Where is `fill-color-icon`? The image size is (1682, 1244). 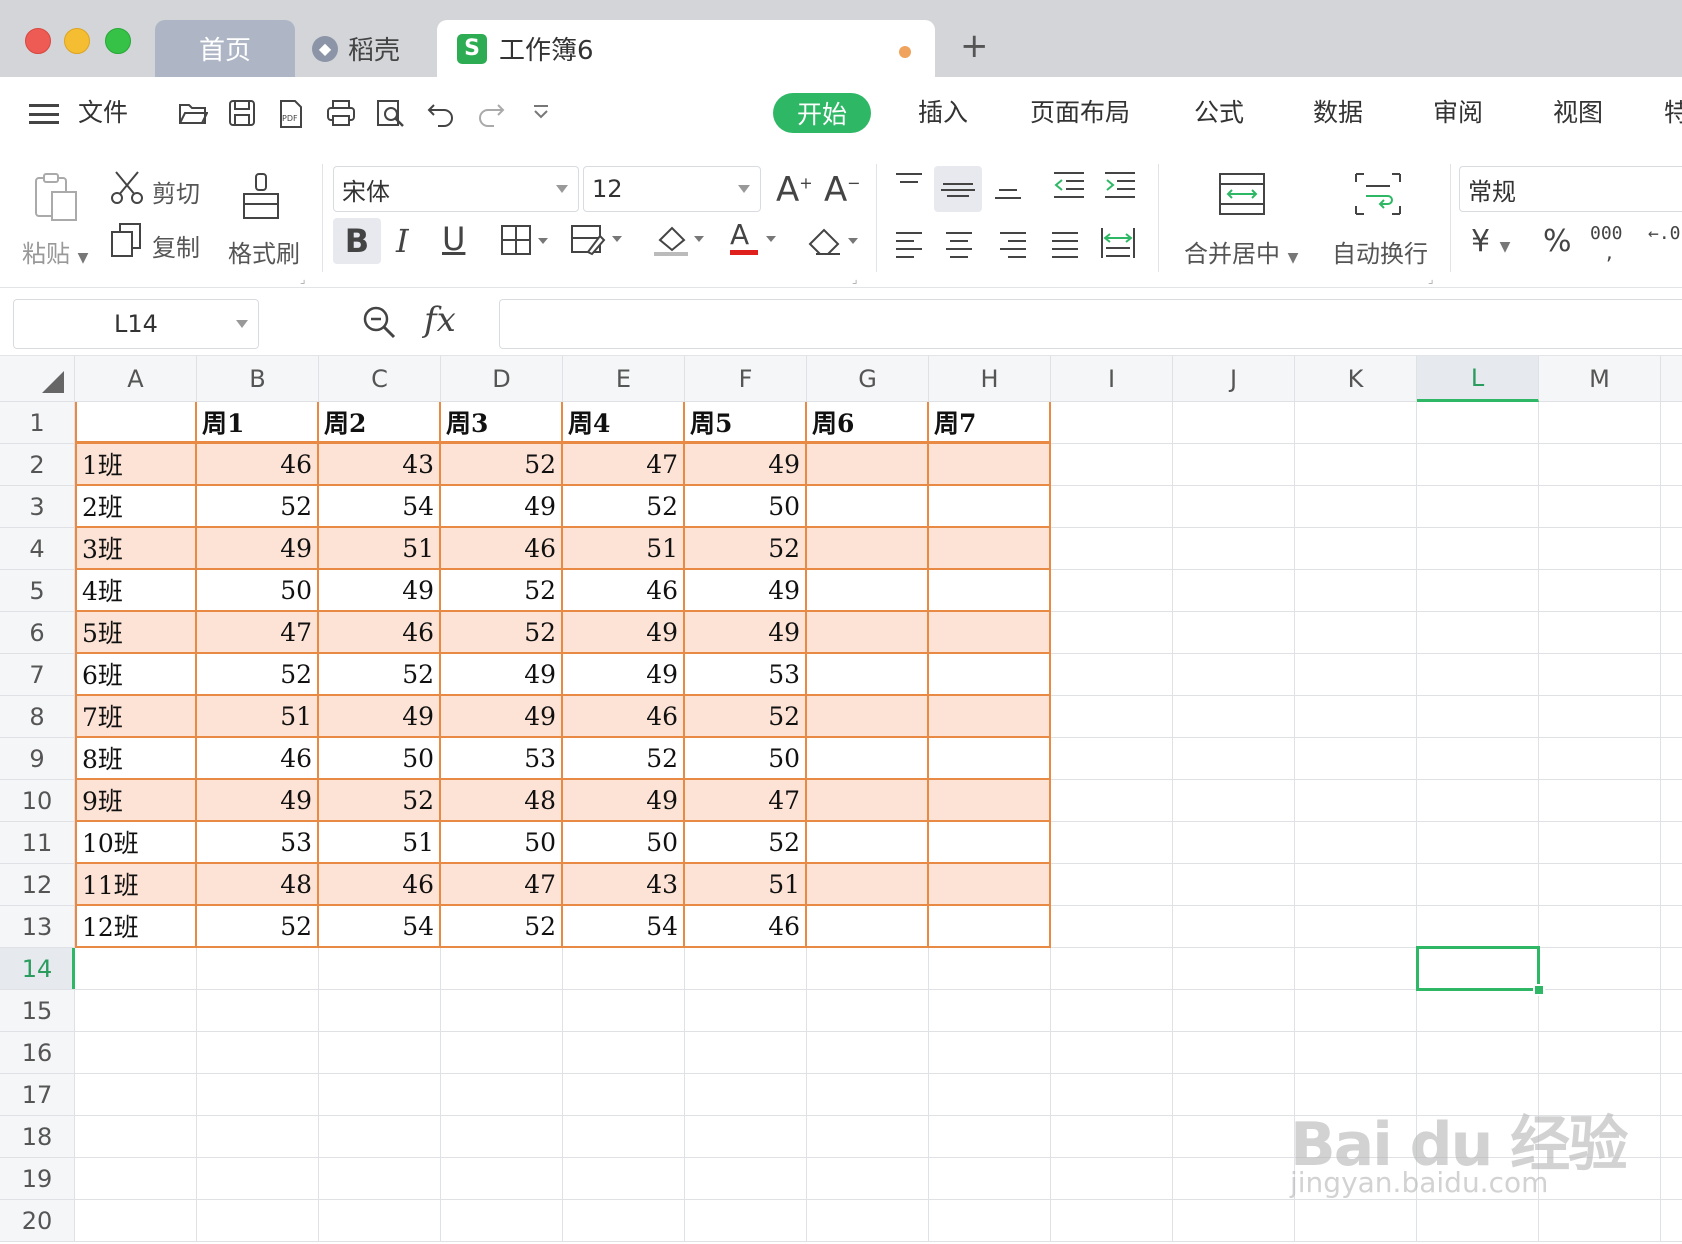
fill-color-icon is located at coordinates (680, 242).